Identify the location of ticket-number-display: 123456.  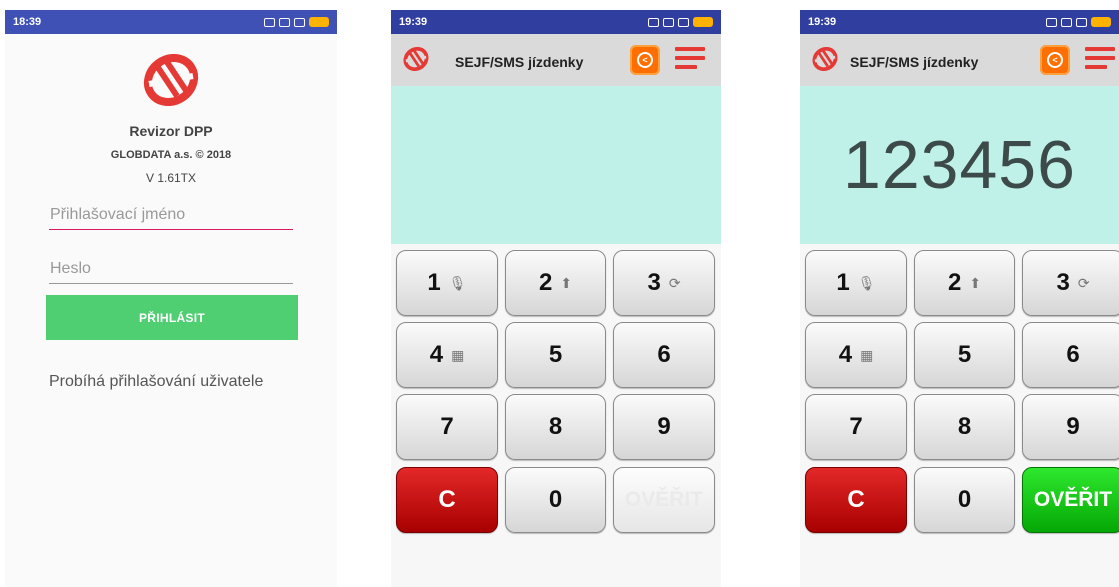
(959, 165).